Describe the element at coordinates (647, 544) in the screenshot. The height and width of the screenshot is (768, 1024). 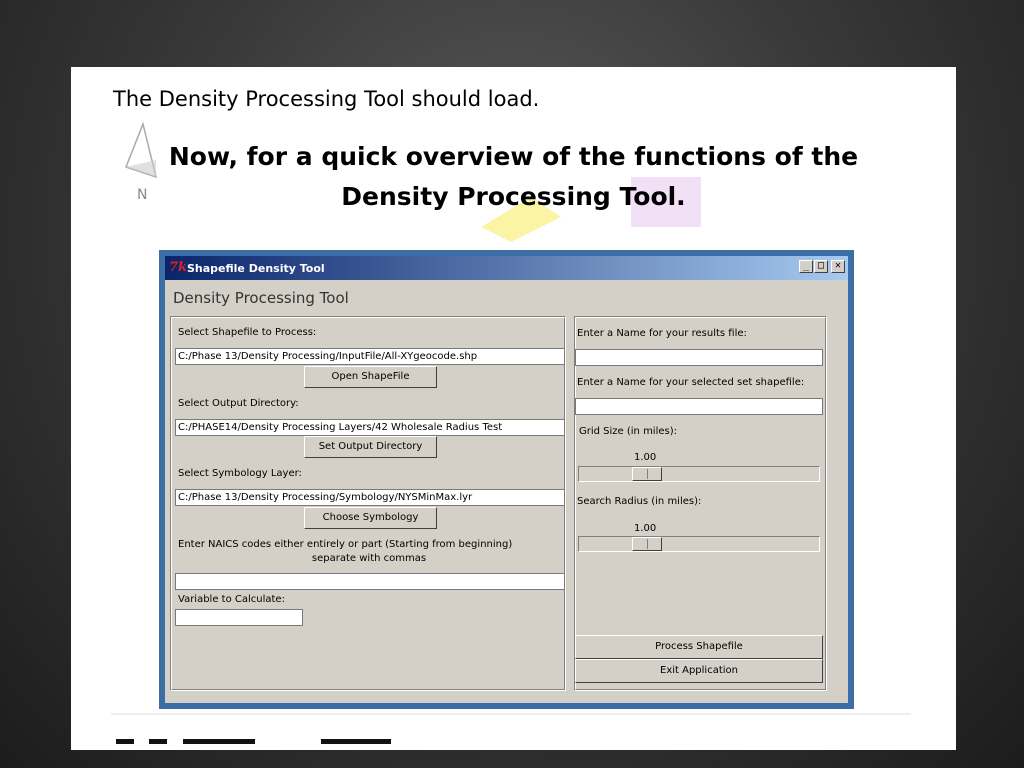
I see `search-radius-slider-thumb` at that location.